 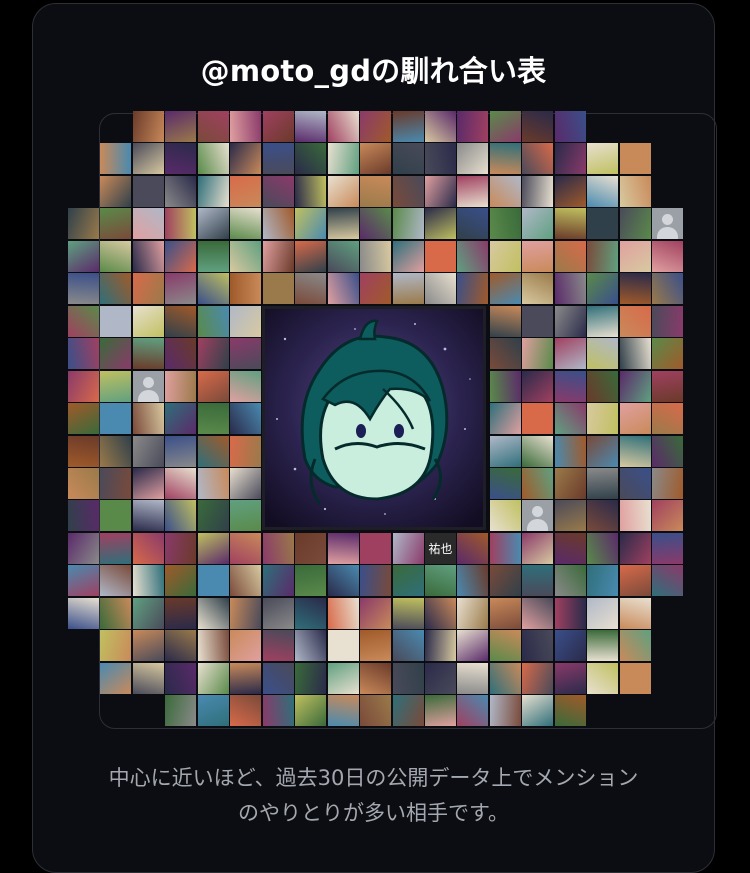 What do you see at coordinates (148, 386) in the screenshot?
I see `default-avatar-icon` at bounding box center [148, 386].